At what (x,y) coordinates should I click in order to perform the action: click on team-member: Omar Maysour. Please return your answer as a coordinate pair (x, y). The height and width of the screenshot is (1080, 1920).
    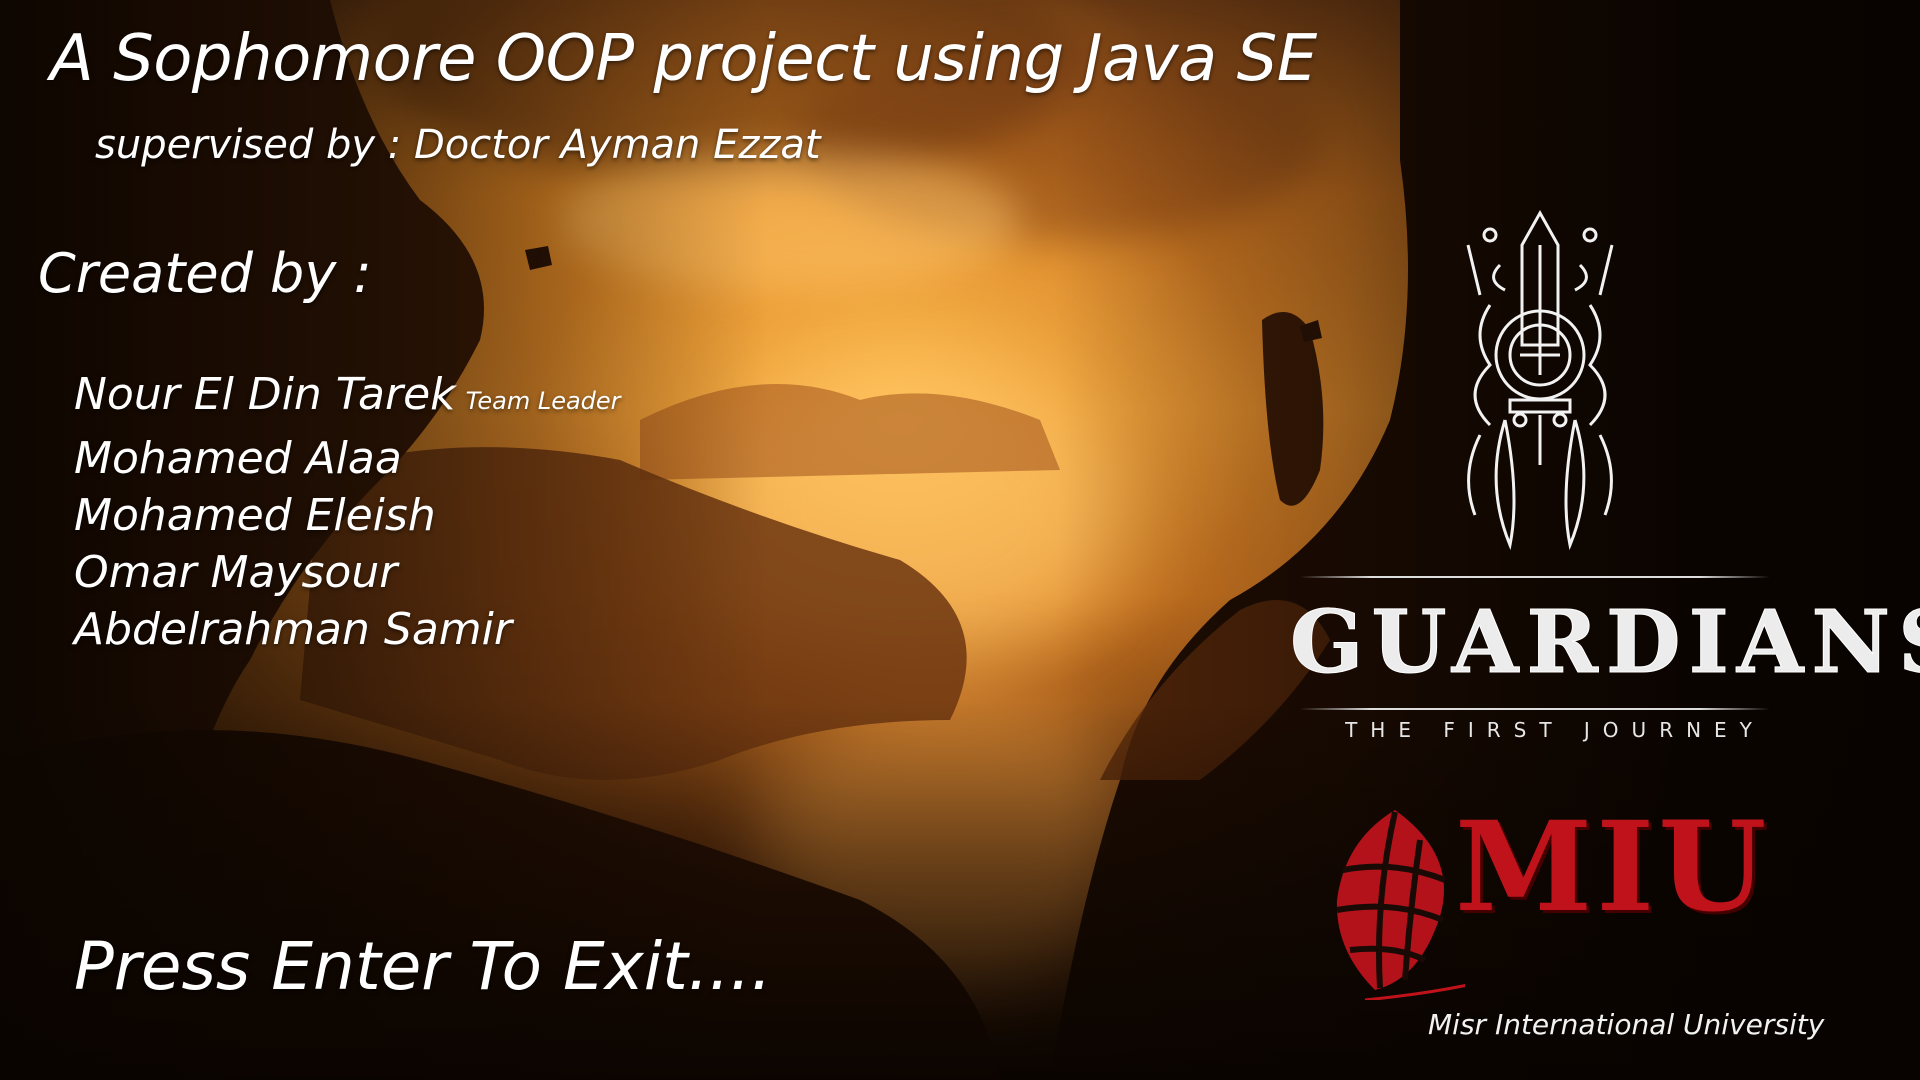
    Looking at the image, I should click on (347, 572).